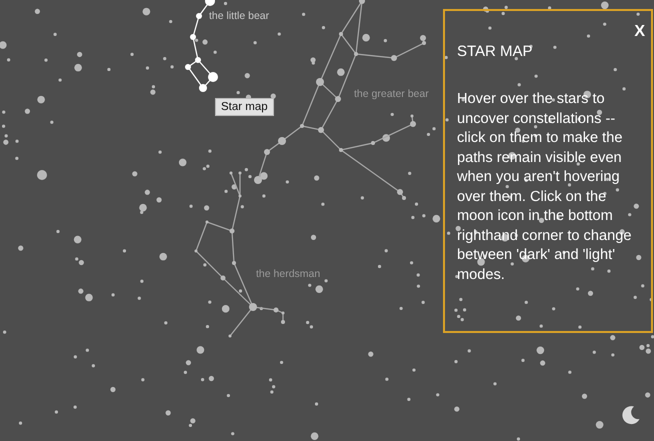 This screenshot has width=654, height=441. Describe the element at coordinates (631, 415) in the screenshot. I see `moon-icon` at that location.